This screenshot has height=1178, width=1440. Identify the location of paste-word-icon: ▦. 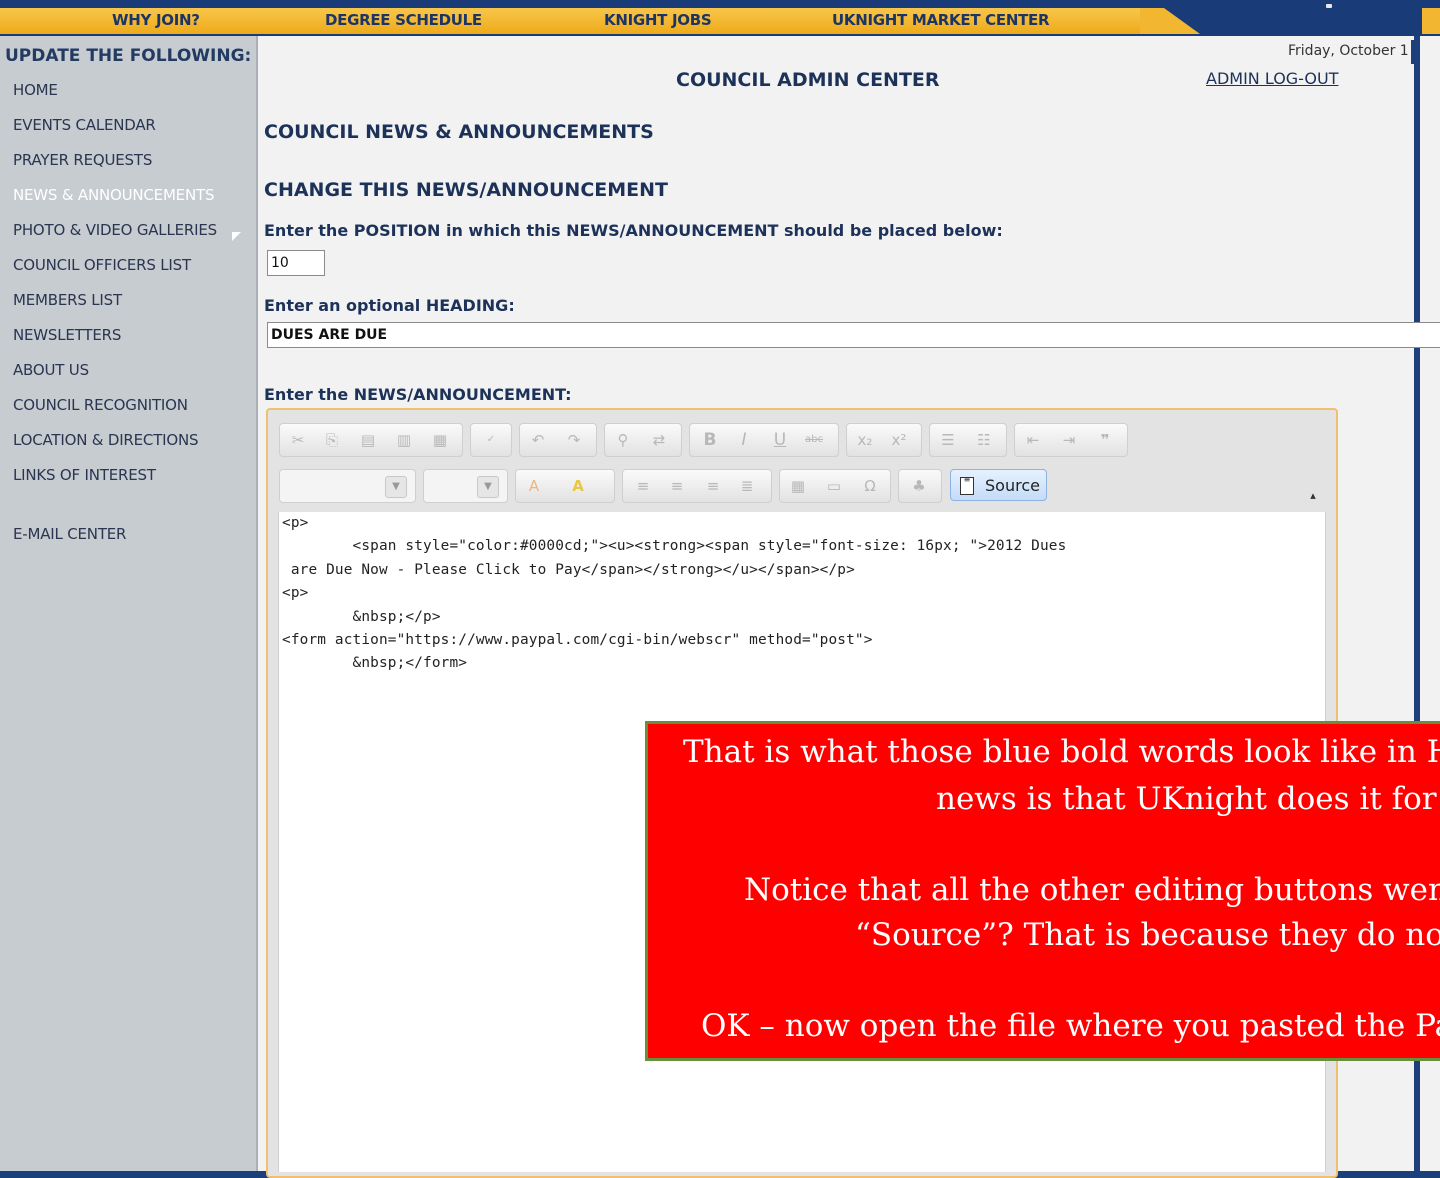
(440, 440).